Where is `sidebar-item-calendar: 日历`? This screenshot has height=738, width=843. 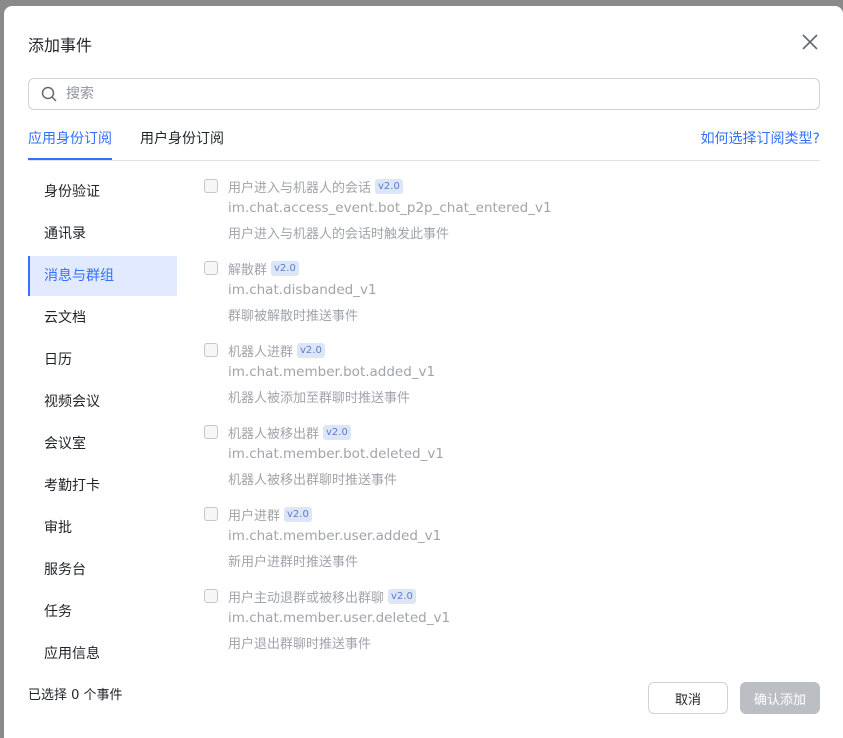
sidebar-item-calendar: 日历 is located at coordinates (102, 360).